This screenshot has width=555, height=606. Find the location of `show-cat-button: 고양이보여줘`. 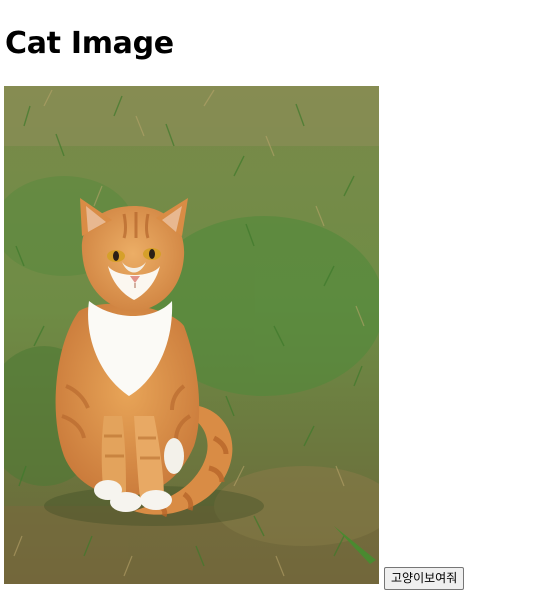

show-cat-button: 고양이보여줘 is located at coordinates (424, 578).